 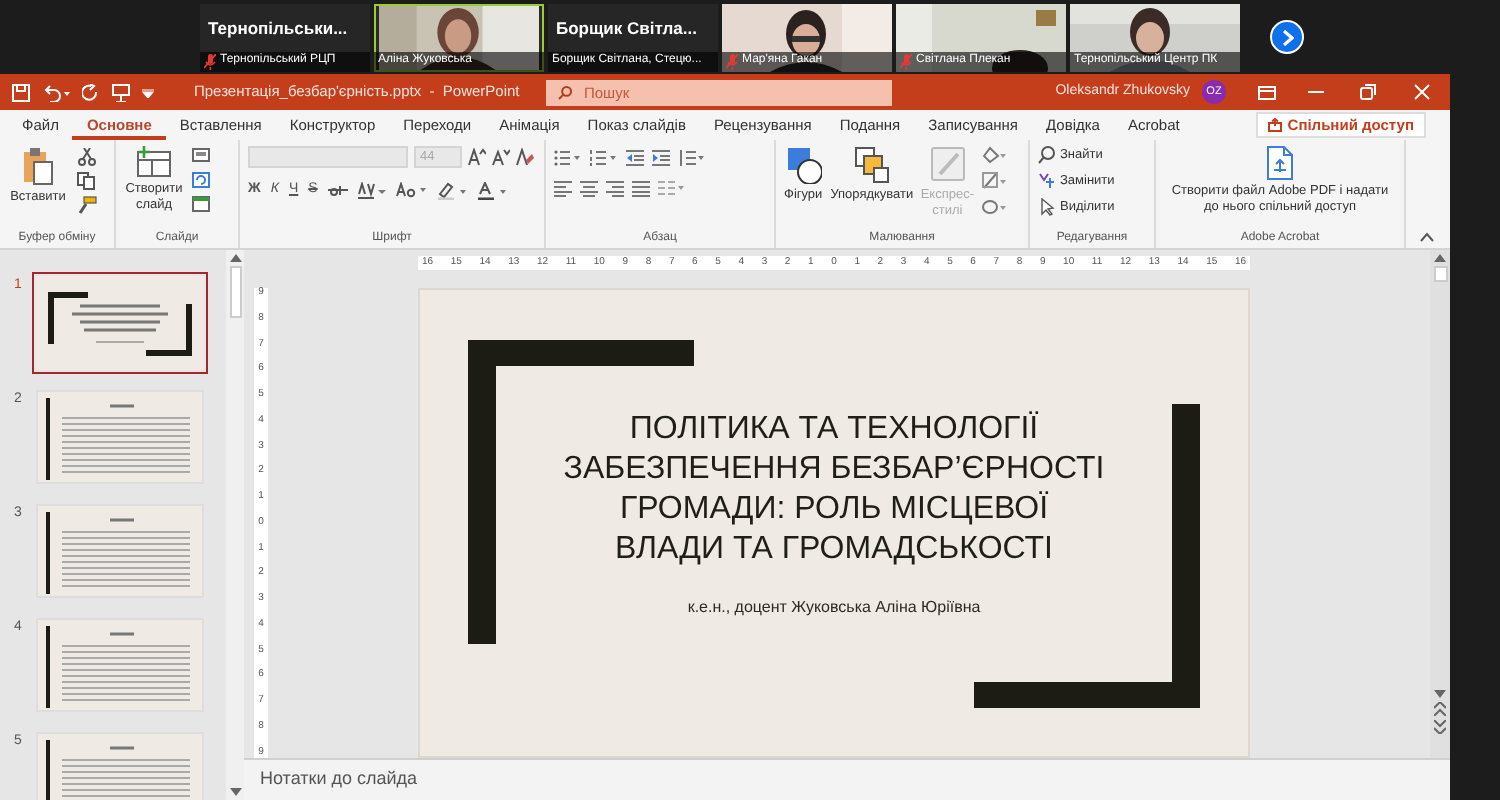 I want to click on slide-title: ПОЛІТИКА ТА ТЕХНОЛОГІЇ ЗАБЕЗПЕЧЕННЯ БЕЗБАР’ЄРНОСТІ ГРОМАДИ: РОЛЬ МІСЦЕВОЇ ВЛАДИ ТА ГРОМАДСЬКОСТІ, so click(x=834, y=490).